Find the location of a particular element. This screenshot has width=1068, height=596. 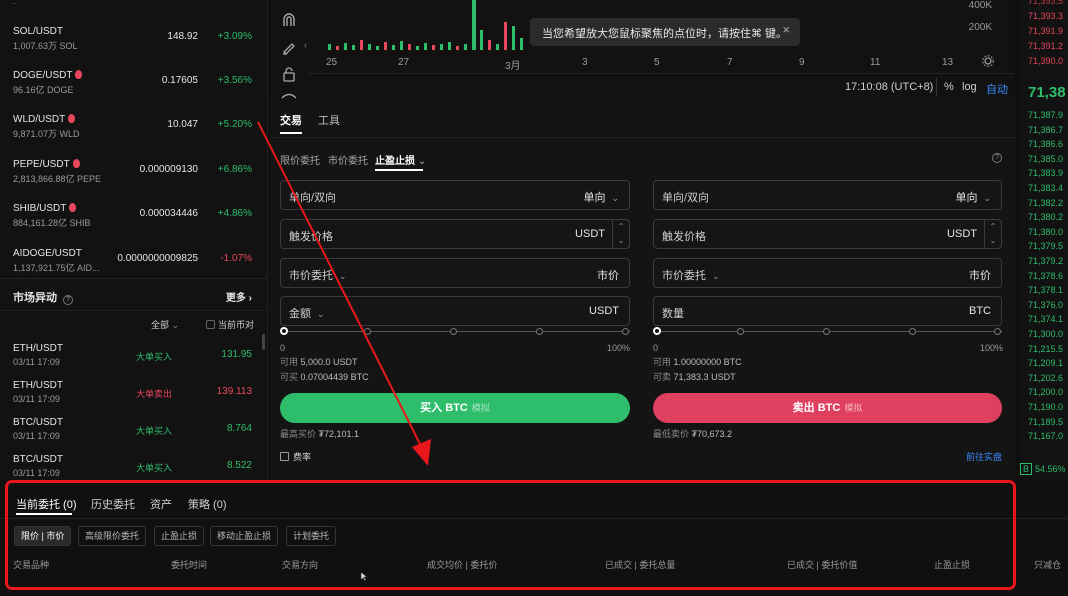

anomaly-filter-dropdown: 全部 ⌄ is located at coordinates (165, 324).